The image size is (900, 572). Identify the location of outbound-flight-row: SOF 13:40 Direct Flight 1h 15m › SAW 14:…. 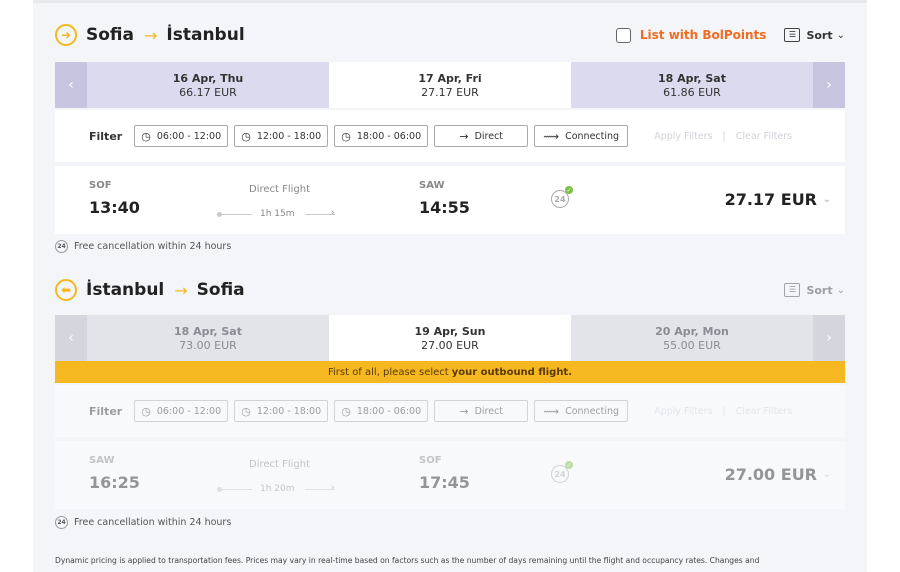
(450, 200).